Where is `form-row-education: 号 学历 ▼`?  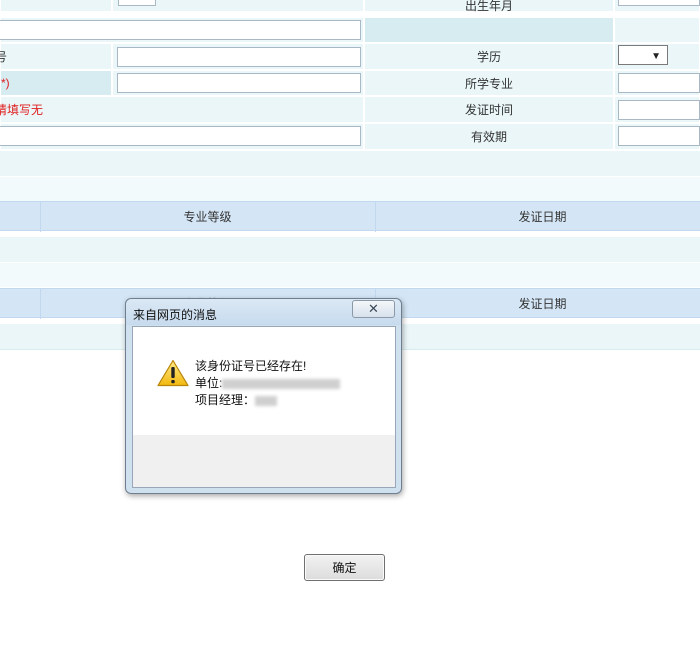
form-row-education: 号 学历 ▼ is located at coordinates (350, 56).